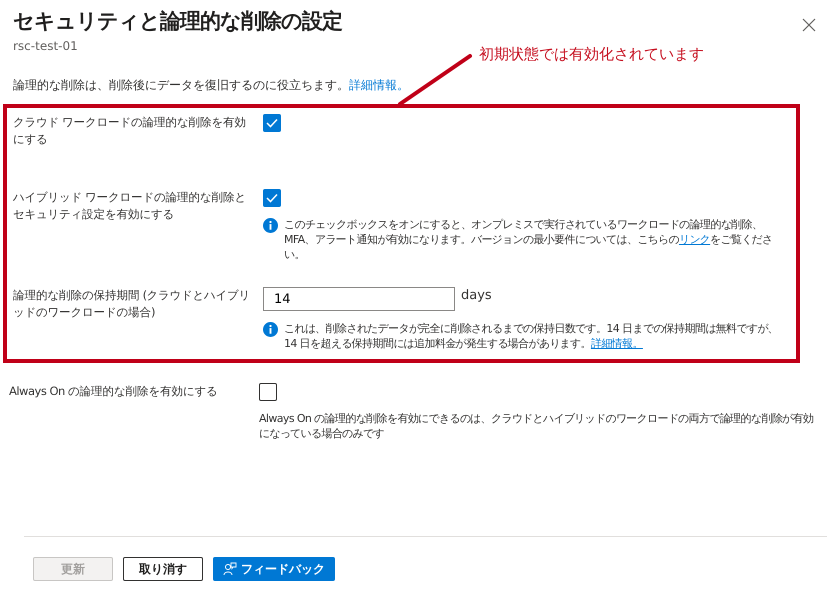 The width and height of the screenshot is (833, 601). Describe the element at coordinates (529, 239) in the screenshot. I see `note-text: このチェックボックスをオンにすると、オンプレミスで実行されているワークロードの論理的な削除、MFA、アラート通知が有効になります。バージョンの最小要件については、こちらの リンク をご覧ください。` at that location.